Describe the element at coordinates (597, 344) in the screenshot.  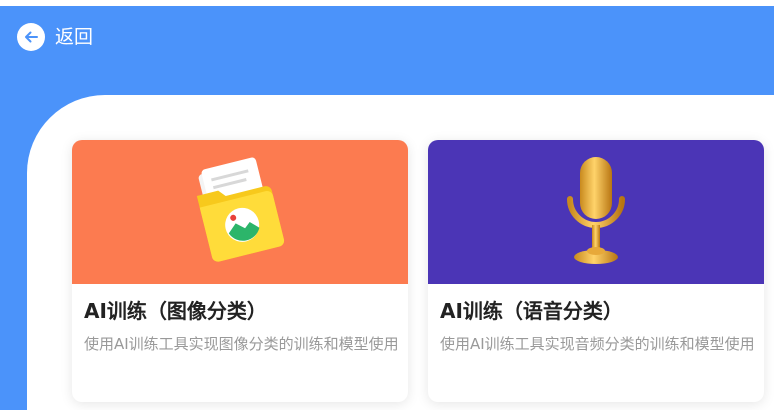
I see `card-description: 使用AI训练工具实现音频分类的训练和模型使用` at that location.